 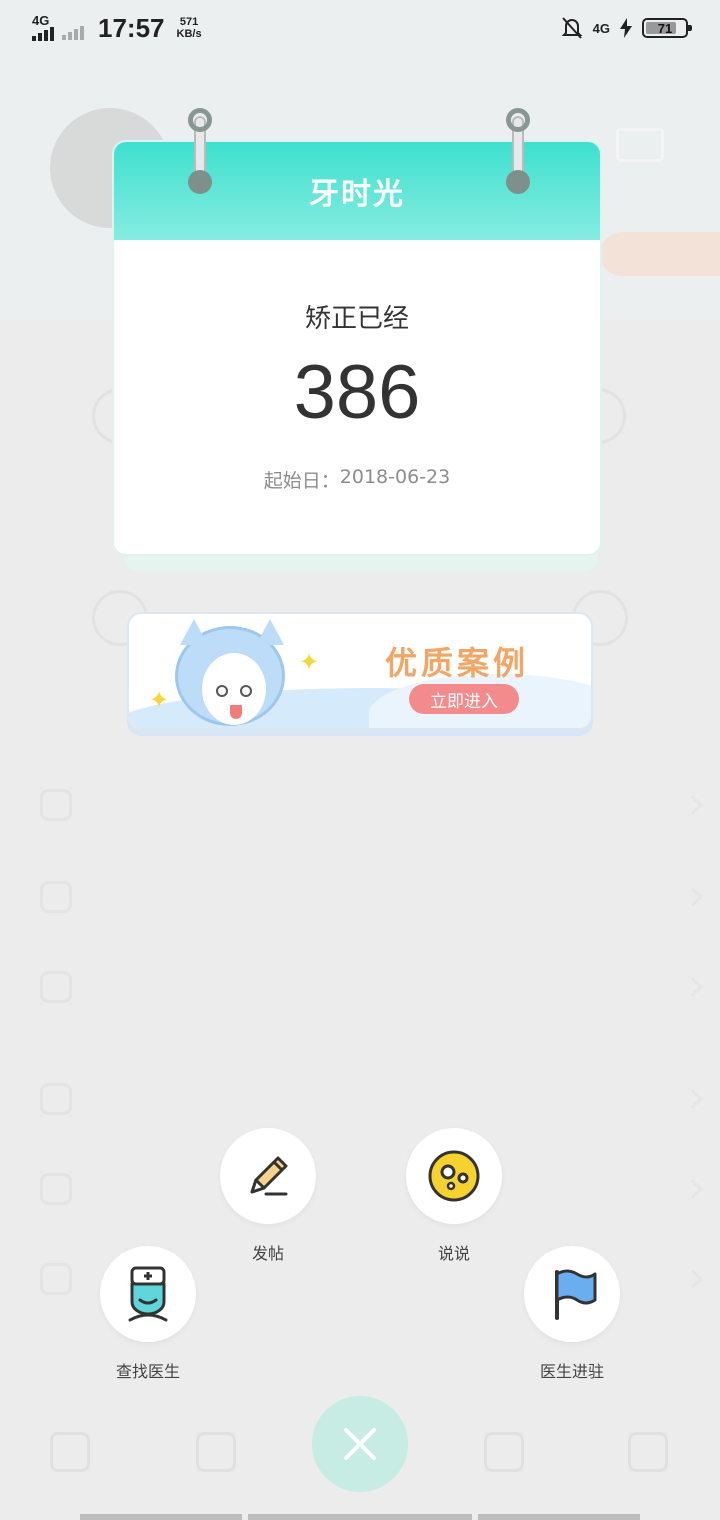 What do you see at coordinates (576, 1294) in the screenshot?
I see `flag-icon` at bounding box center [576, 1294].